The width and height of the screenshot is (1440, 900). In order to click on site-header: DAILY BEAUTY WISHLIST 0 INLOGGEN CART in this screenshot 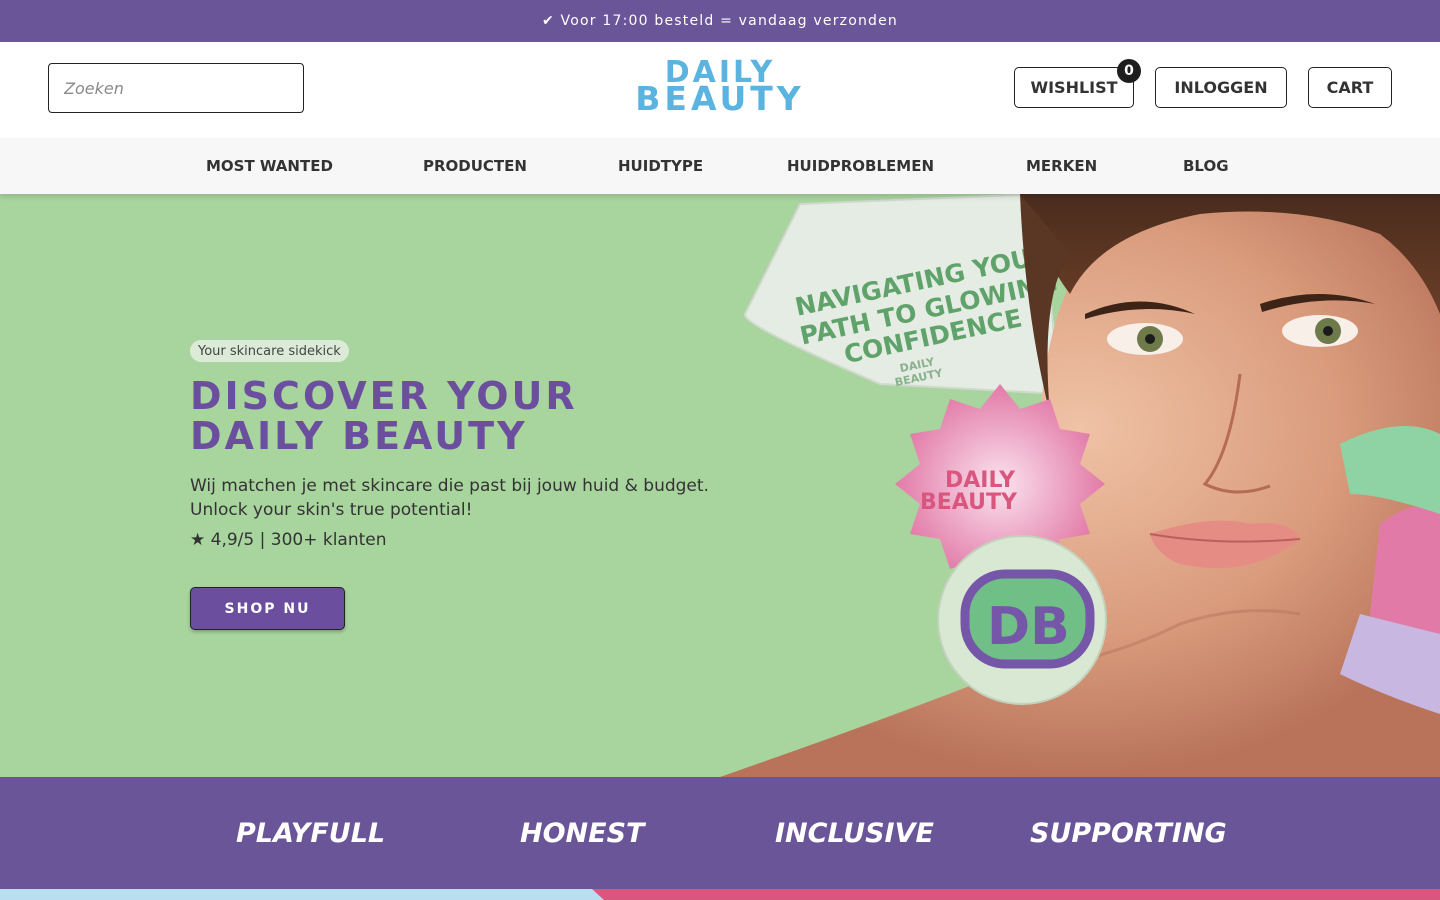, I will do `click(720, 90)`.